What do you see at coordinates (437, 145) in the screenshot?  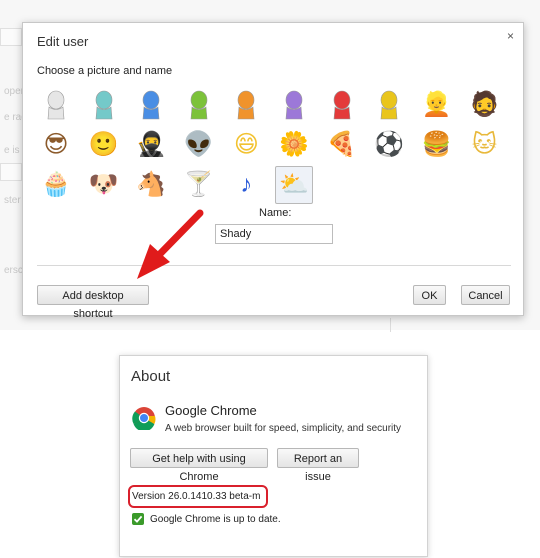 I see `avatar-hamburger: 🍔` at bounding box center [437, 145].